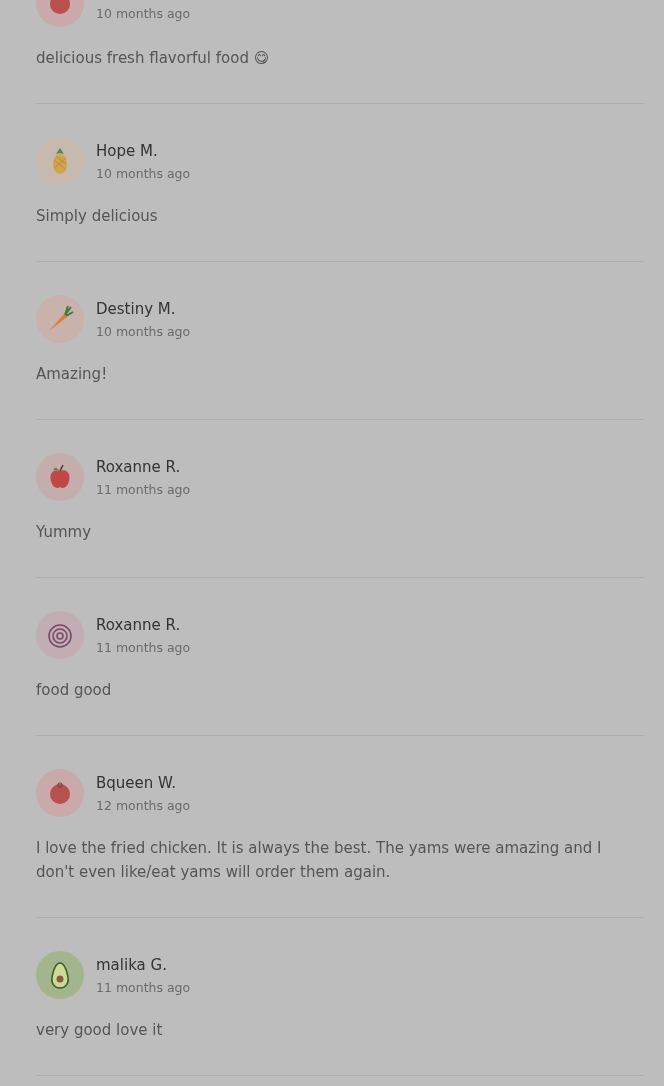 The width and height of the screenshot is (664, 1086). What do you see at coordinates (72, 374) in the screenshot?
I see `review-comment: Amazing!` at bounding box center [72, 374].